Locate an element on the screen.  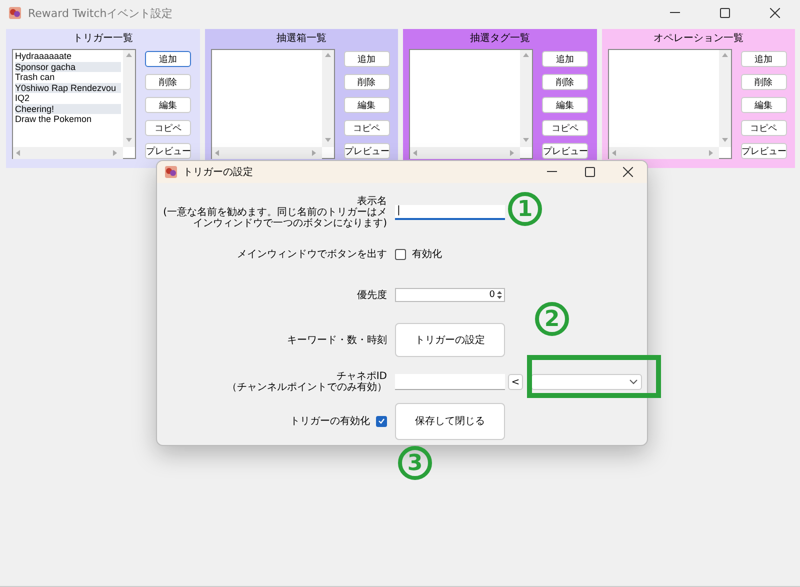
caret-icon is located at coordinates (633, 382).